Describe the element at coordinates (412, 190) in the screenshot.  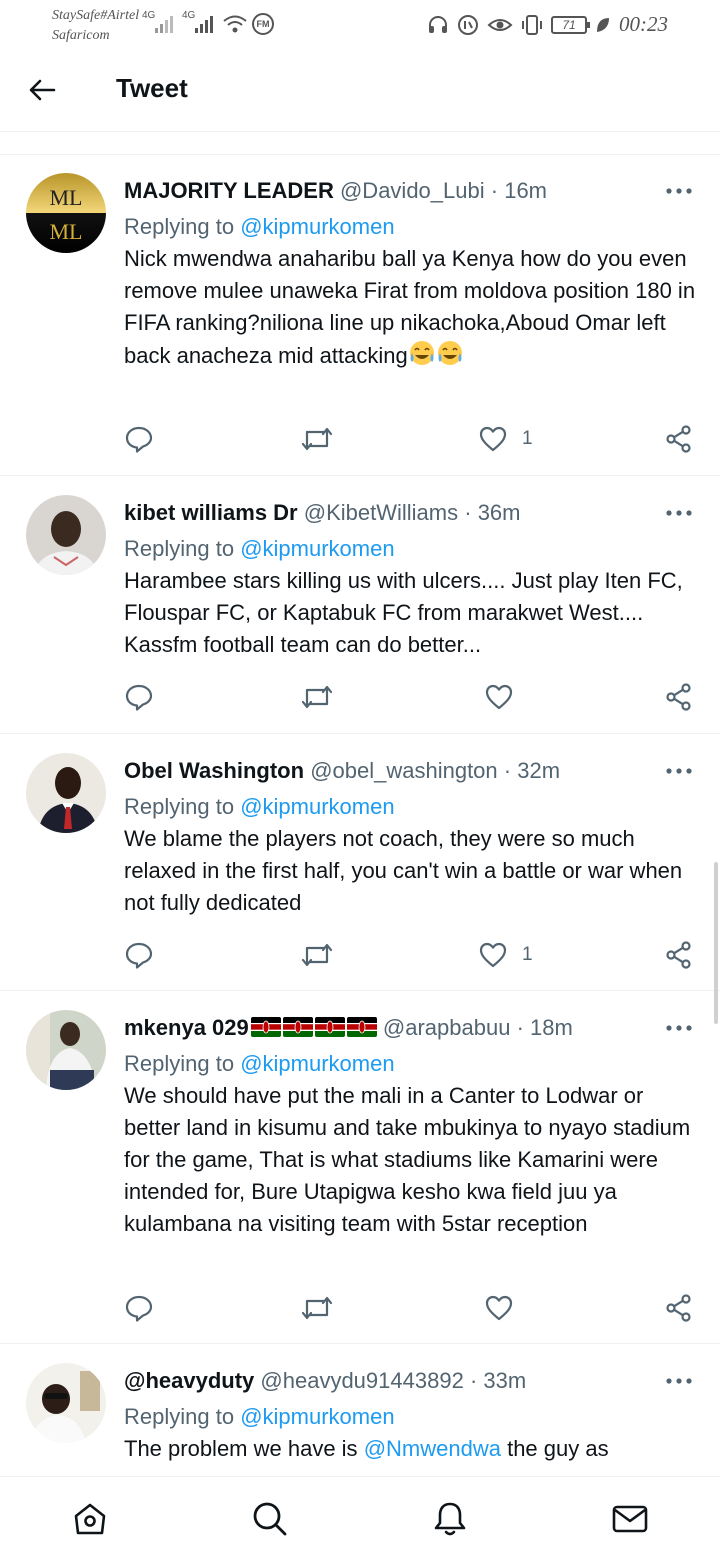
I see `user-handle: @Davido_Lubi` at that location.